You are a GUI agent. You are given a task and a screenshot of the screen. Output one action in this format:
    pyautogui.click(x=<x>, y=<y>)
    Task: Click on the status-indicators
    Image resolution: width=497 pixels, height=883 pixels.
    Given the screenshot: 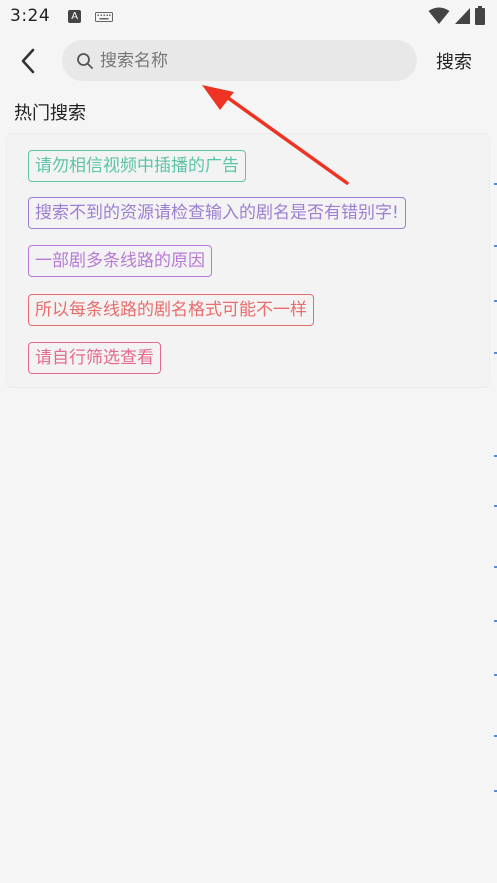 What is the action you would take?
    pyautogui.click(x=456, y=15)
    